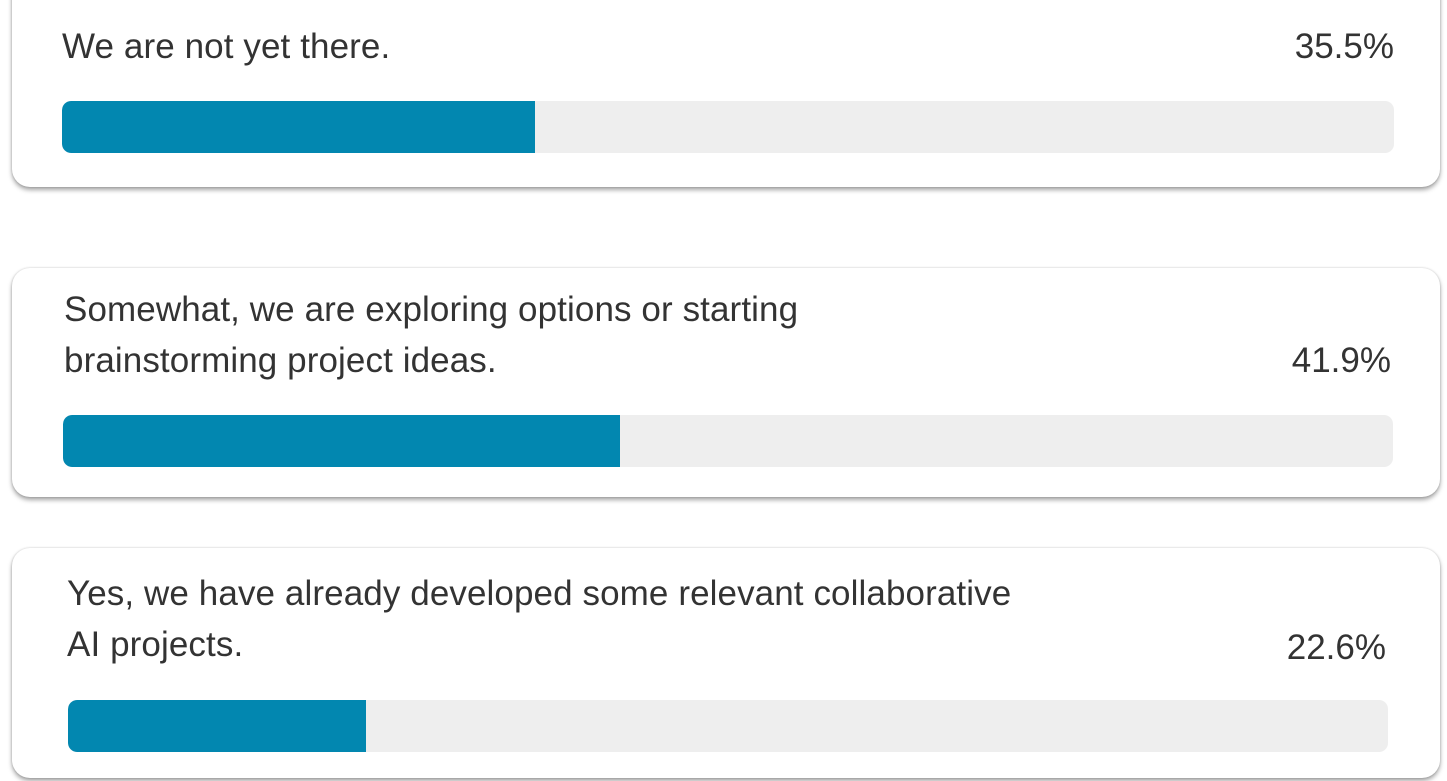  I want to click on option-percent: 35.5%, so click(1344, 46).